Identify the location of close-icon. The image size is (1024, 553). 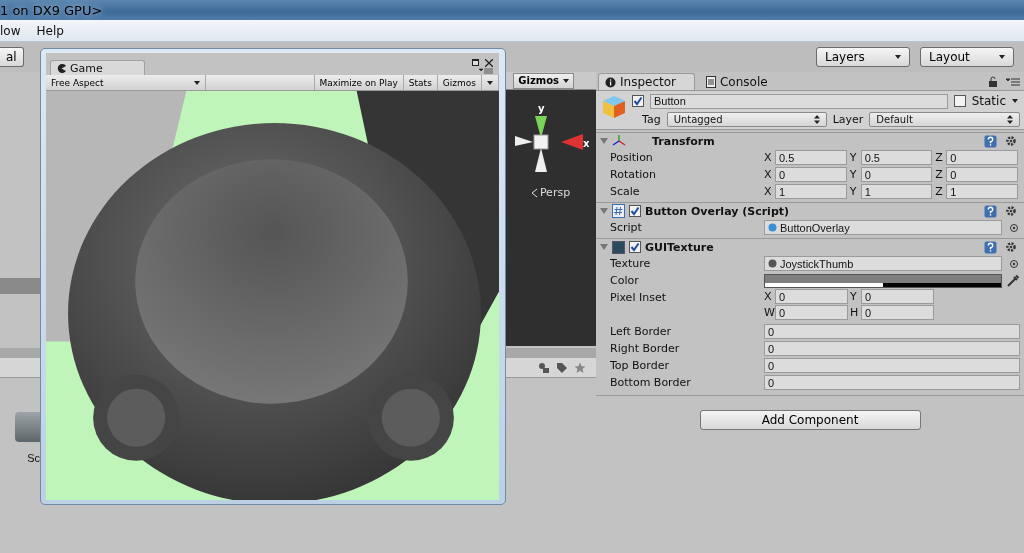
(489, 63).